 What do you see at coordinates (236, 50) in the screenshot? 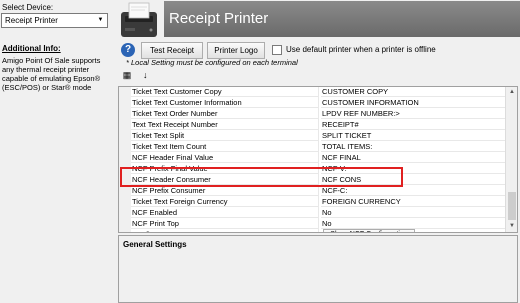
I see `printer-logo-button: Printer Logo` at bounding box center [236, 50].